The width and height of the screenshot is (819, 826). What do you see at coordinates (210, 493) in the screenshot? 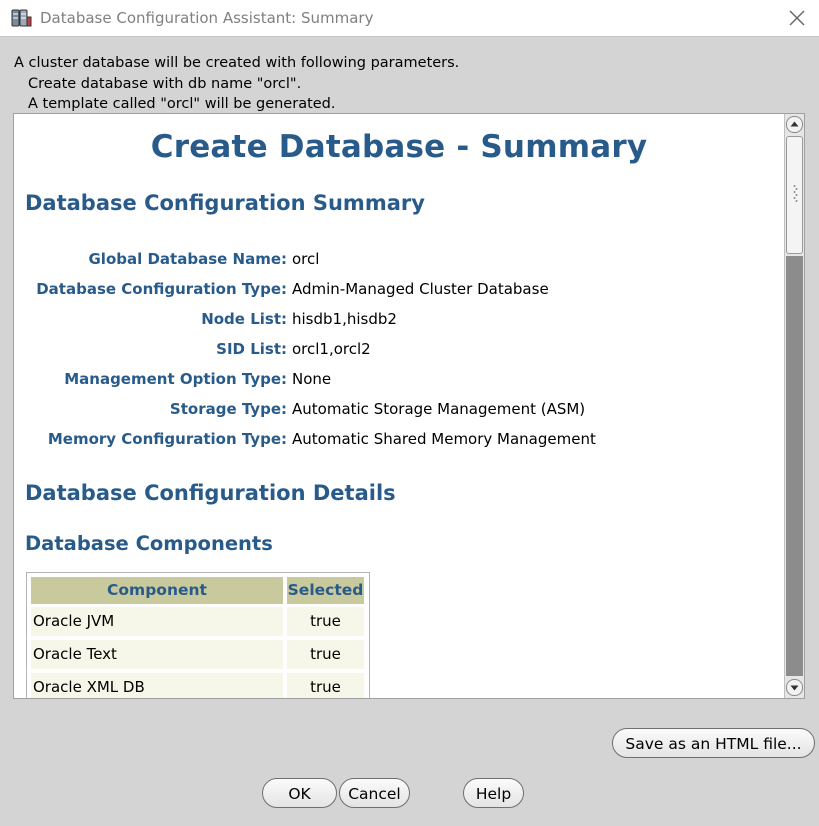
I see `details-heading: Database Configuration Details` at bounding box center [210, 493].